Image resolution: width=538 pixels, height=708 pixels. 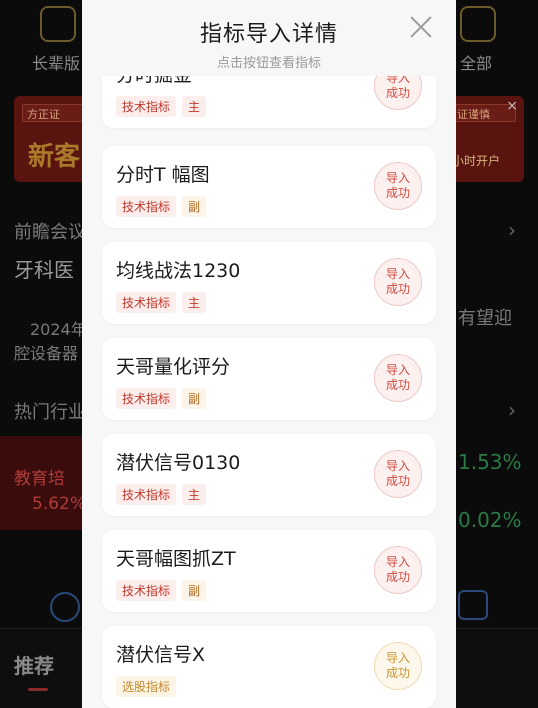 I want to click on hot-sector-name: 教育培, so click(x=39, y=479).